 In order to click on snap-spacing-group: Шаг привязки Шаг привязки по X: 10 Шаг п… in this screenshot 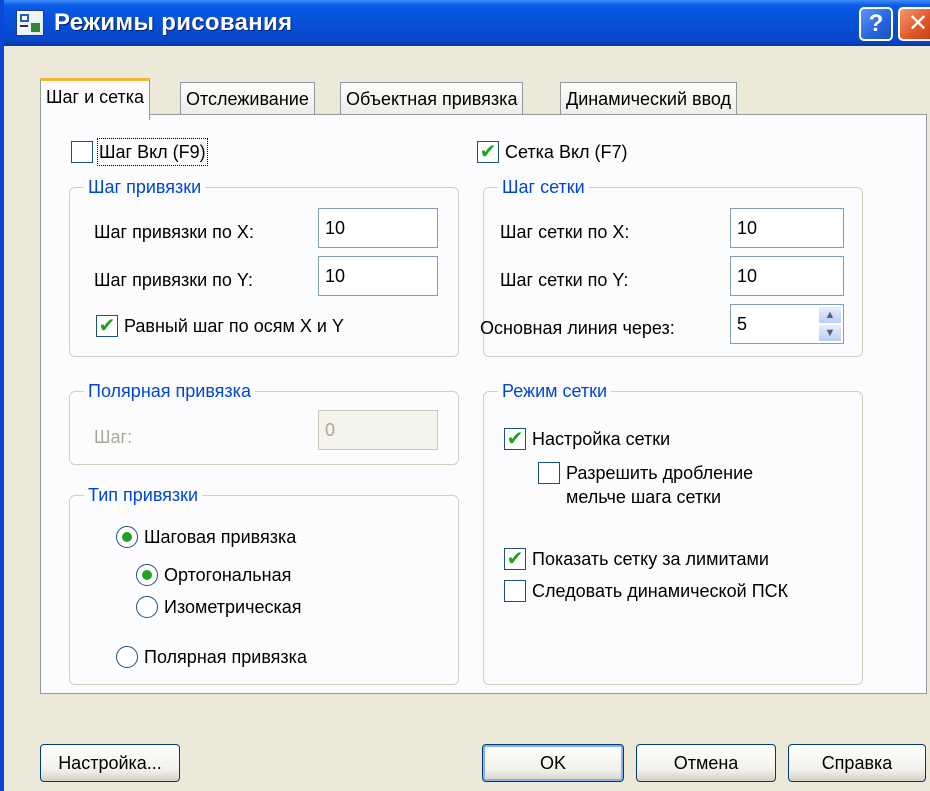, I will do `click(264, 266)`.